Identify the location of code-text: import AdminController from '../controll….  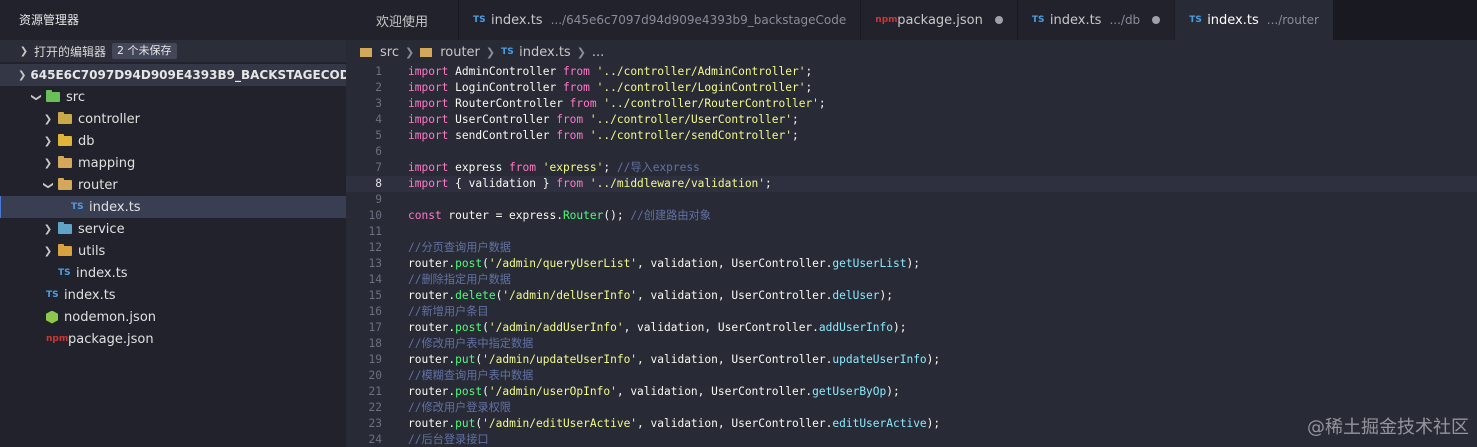
(597, 72).